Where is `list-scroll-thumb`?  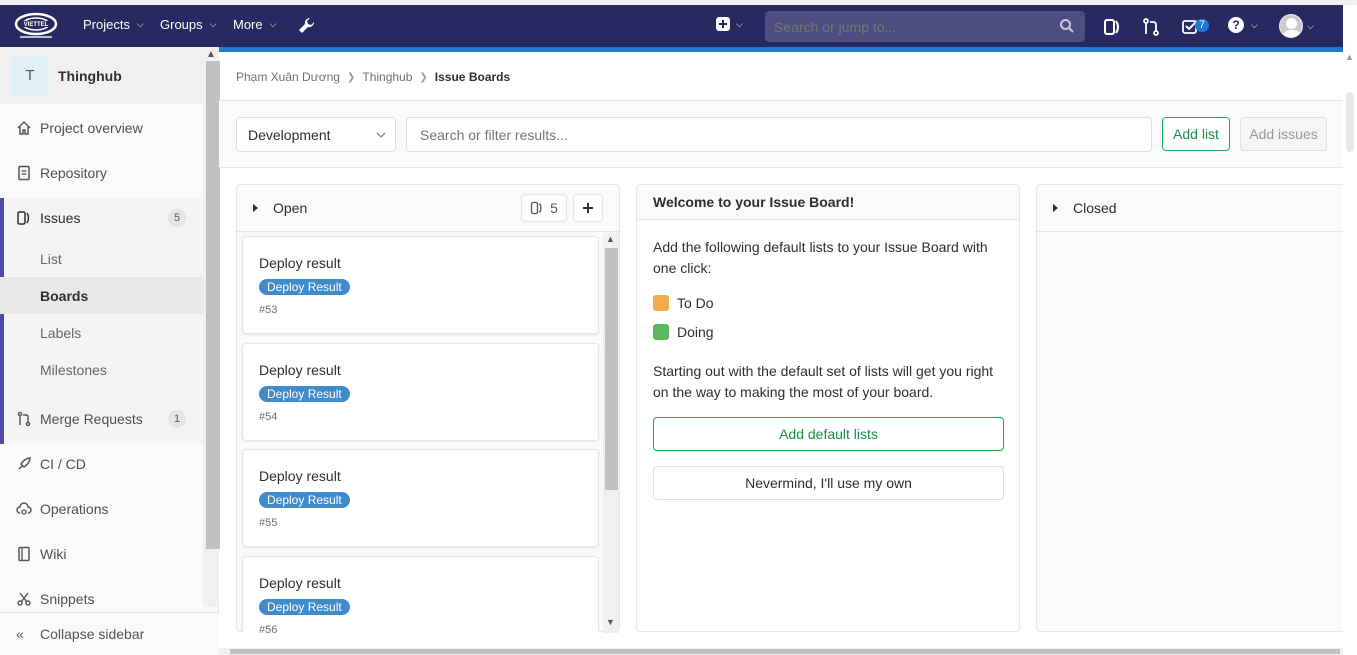 list-scroll-thumb is located at coordinates (611, 369).